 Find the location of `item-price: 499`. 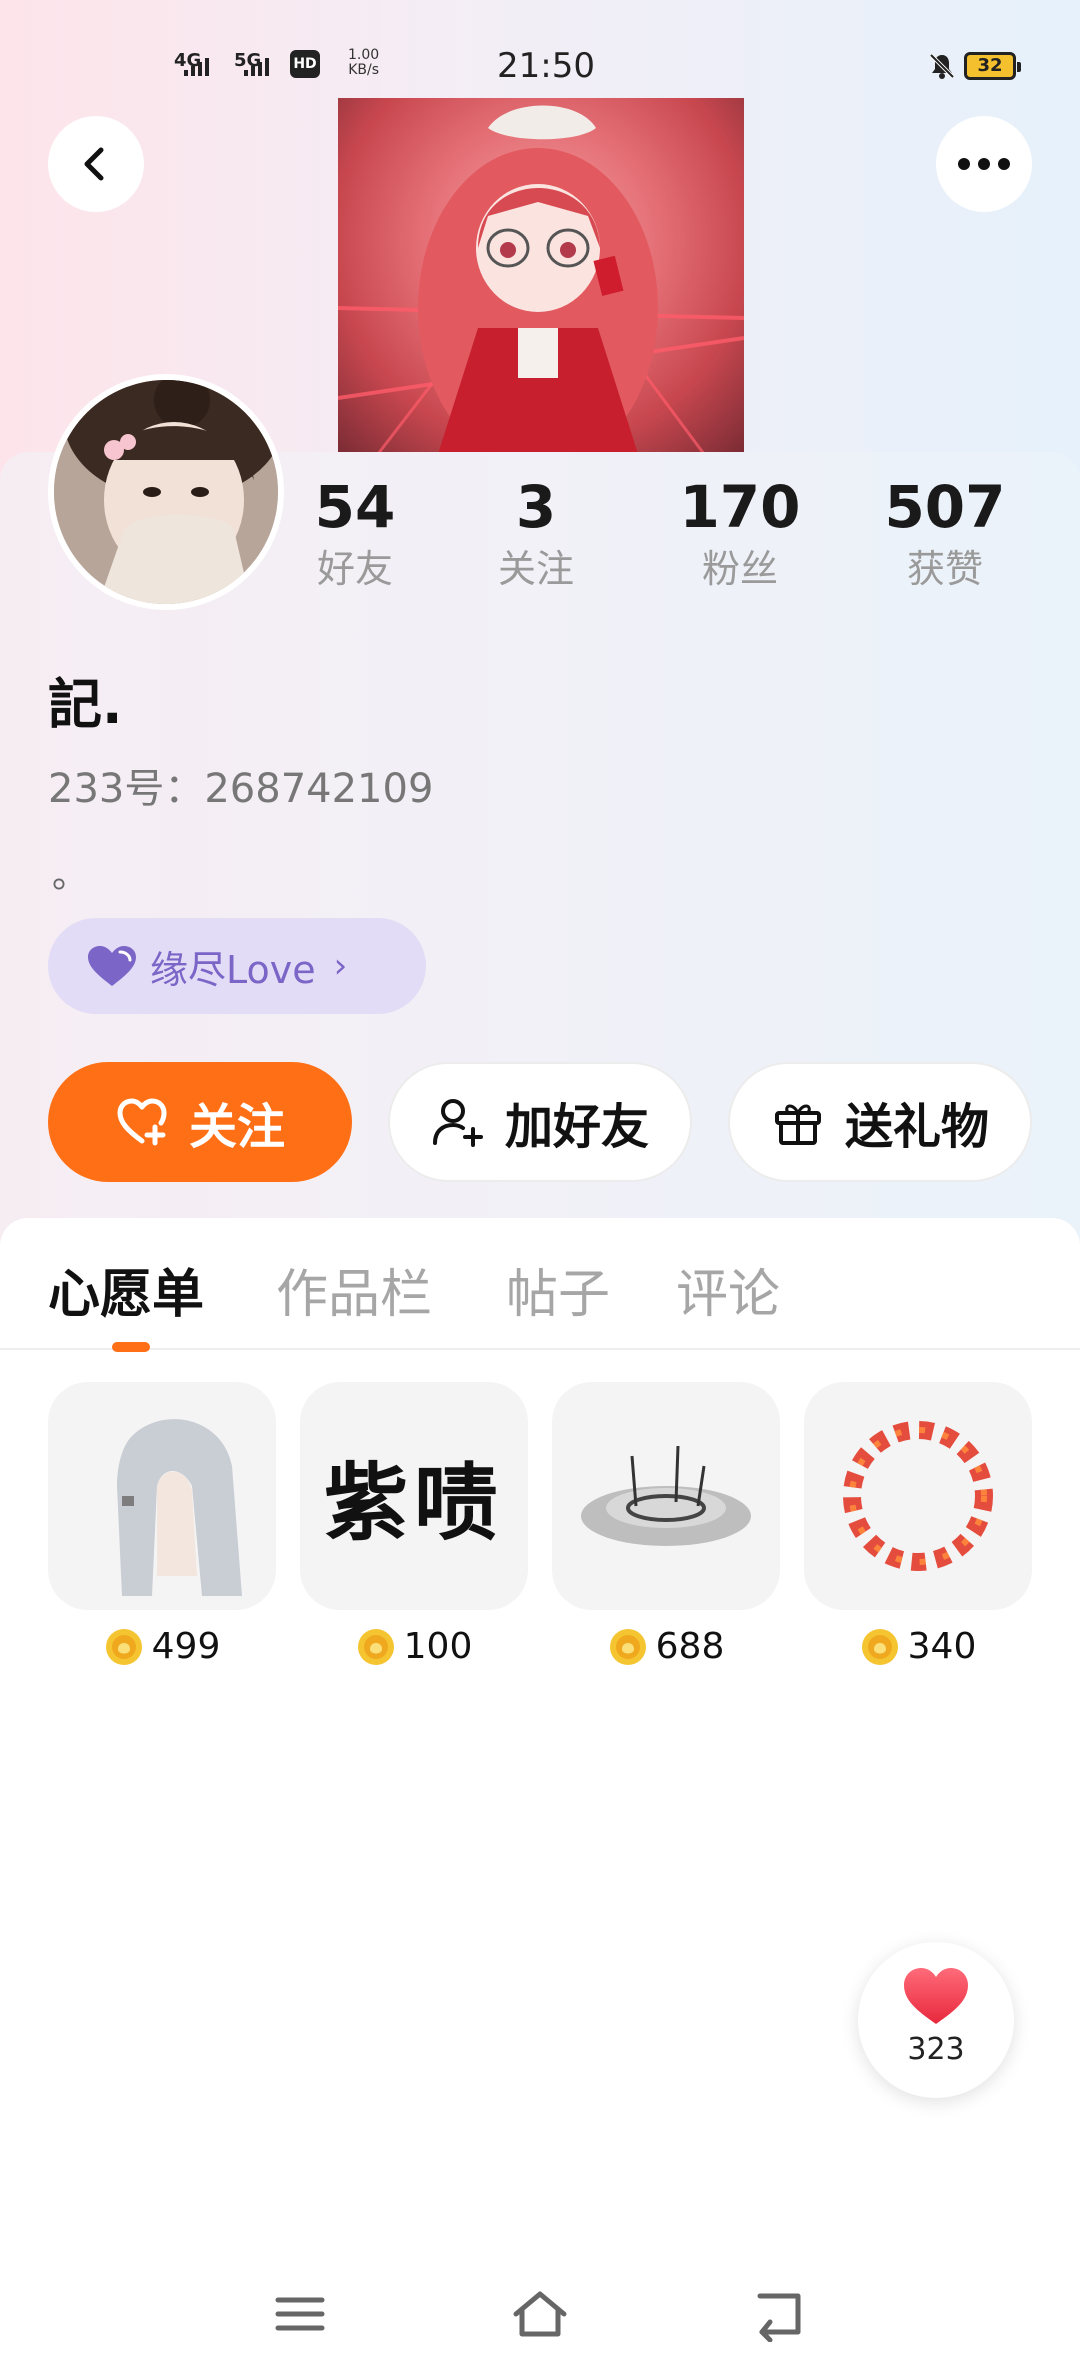

item-price: 499 is located at coordinates (162, 1646).